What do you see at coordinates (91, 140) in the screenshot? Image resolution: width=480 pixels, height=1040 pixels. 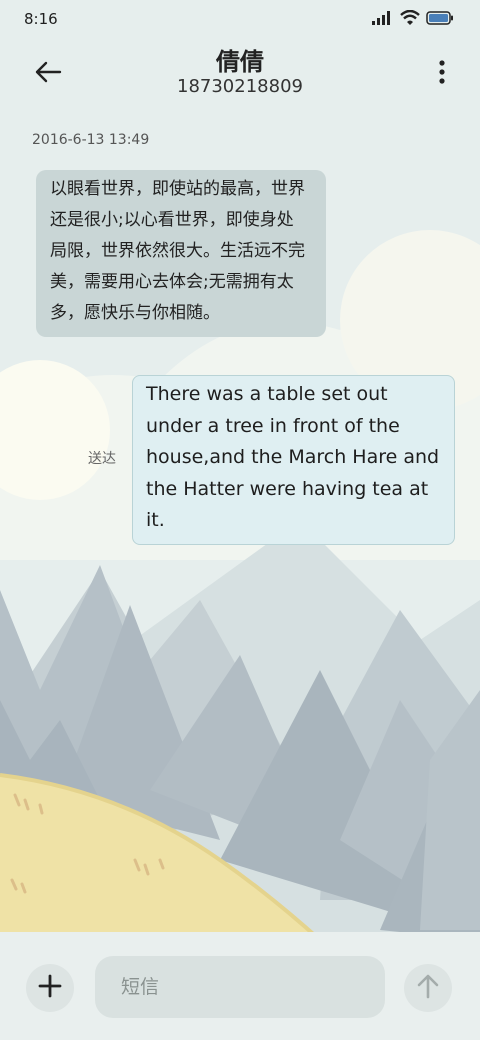 I see `message-timestamp: 2016-6-13 13:49` at bounding box center [91, 140].